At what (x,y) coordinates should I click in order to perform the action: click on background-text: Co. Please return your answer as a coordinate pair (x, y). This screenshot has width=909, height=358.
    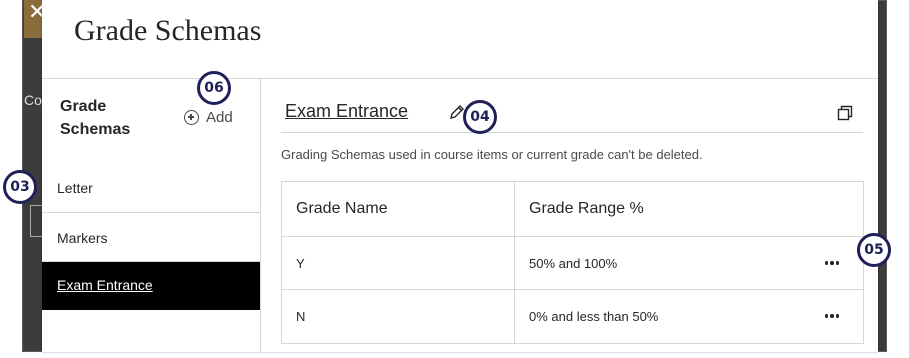
    Looking at the image, I should click on (33, 100).